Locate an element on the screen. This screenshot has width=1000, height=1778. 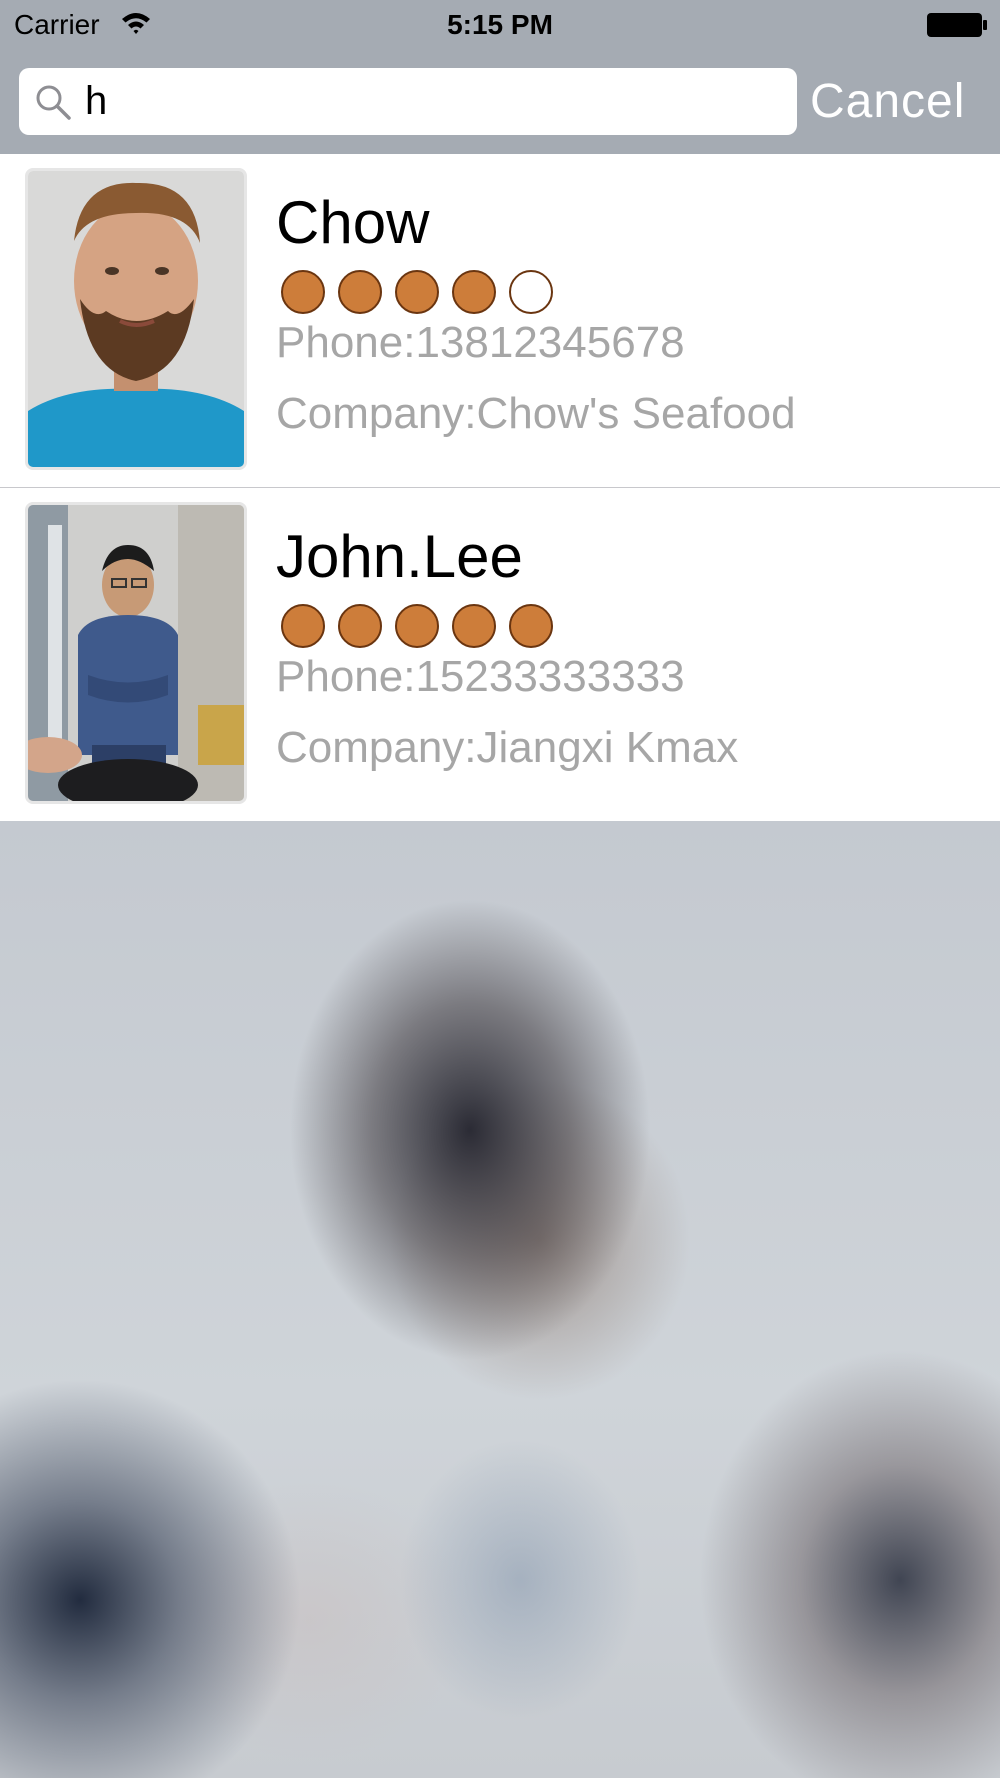
contact-phone: Phone:13812345678 is located at coordinates (480, 342).